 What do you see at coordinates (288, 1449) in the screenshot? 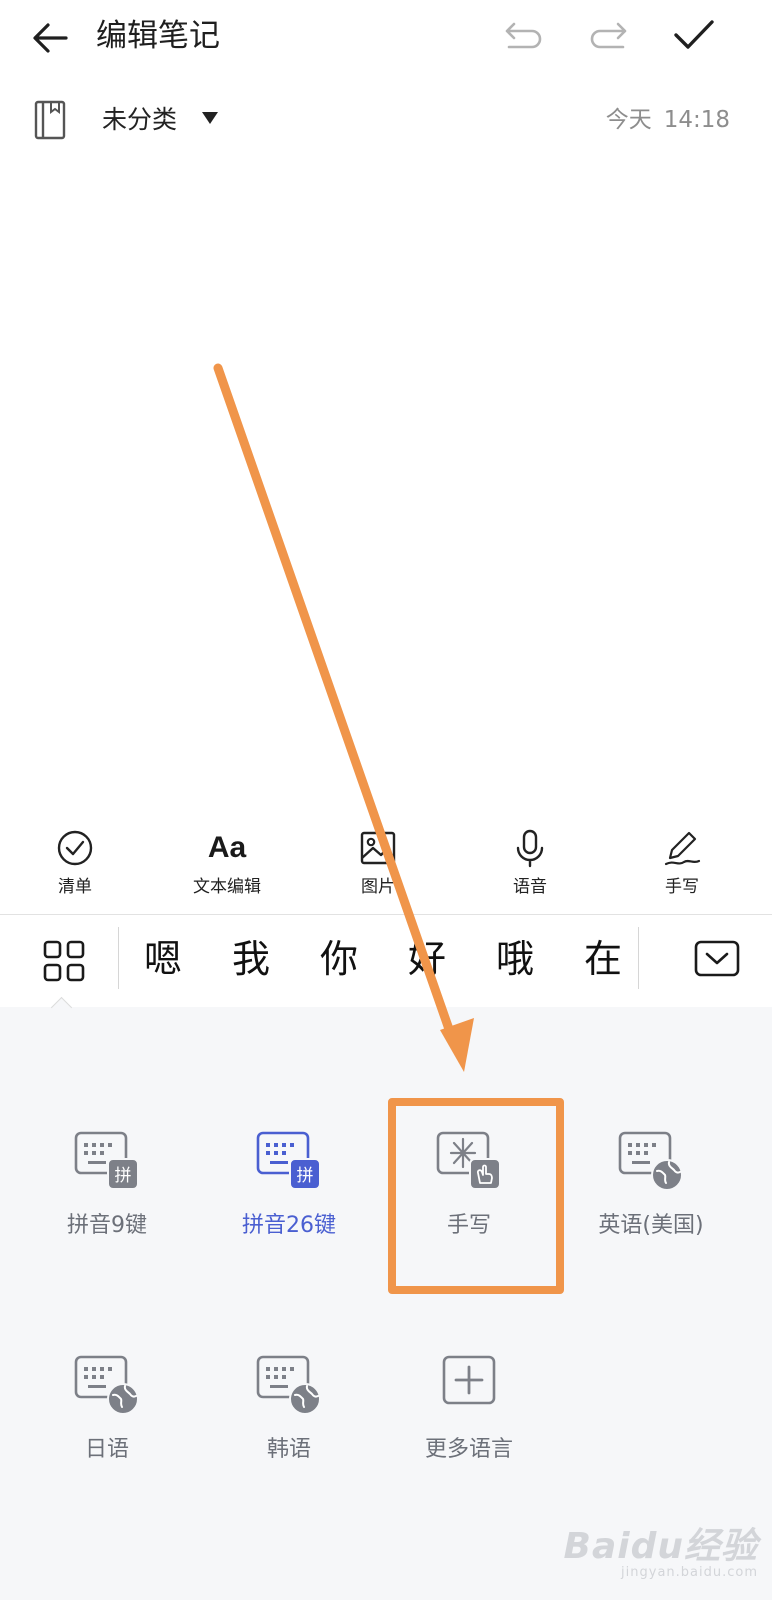
I see `korean-label: 韩语` at bounding box center [288, 1449].